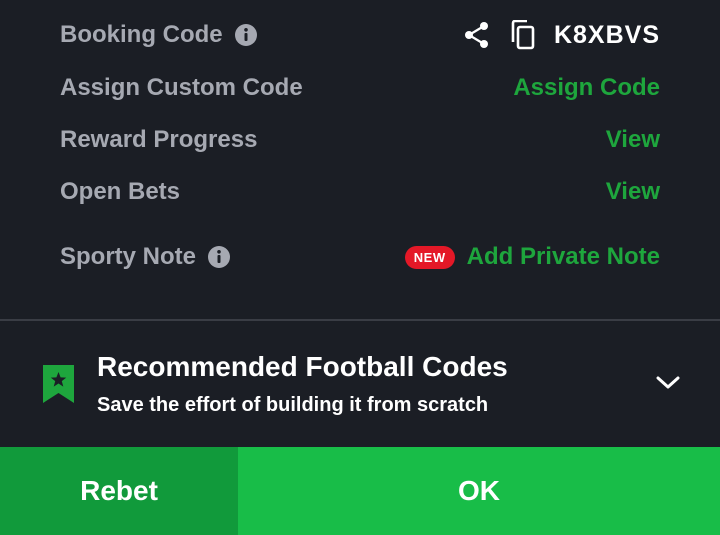  I want to click on bookmark-star-icon, so click(58, 386).